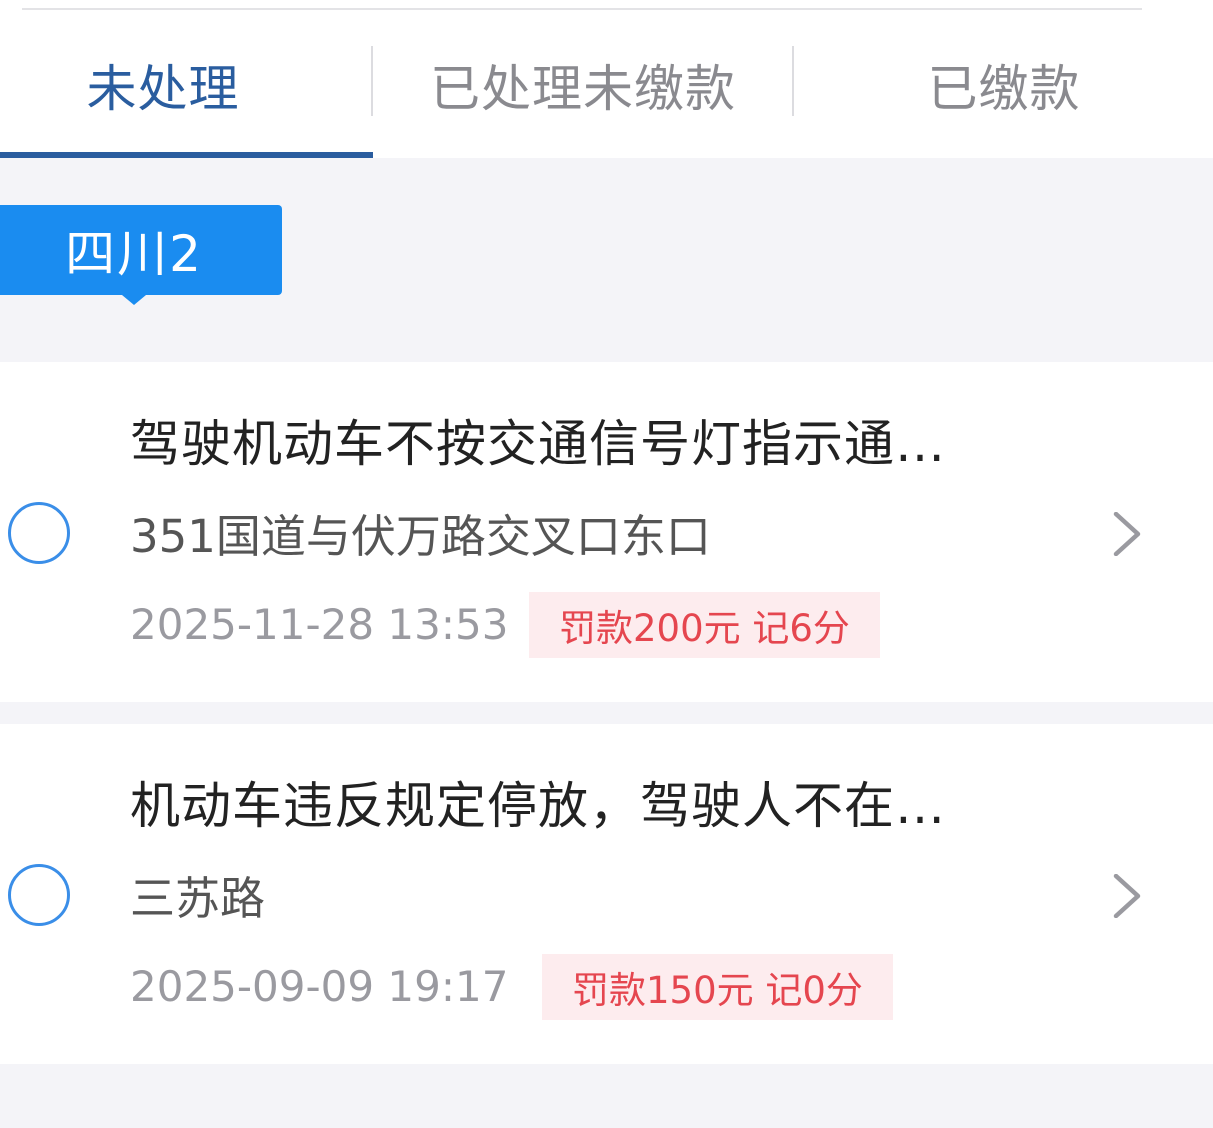 Image resolution: width=1213 pixels, height=1128 pixels. What do you see at coordinates (186, 155) in the screenshot?
I see `active-tab-indicator` at bounding box center [186, 155].